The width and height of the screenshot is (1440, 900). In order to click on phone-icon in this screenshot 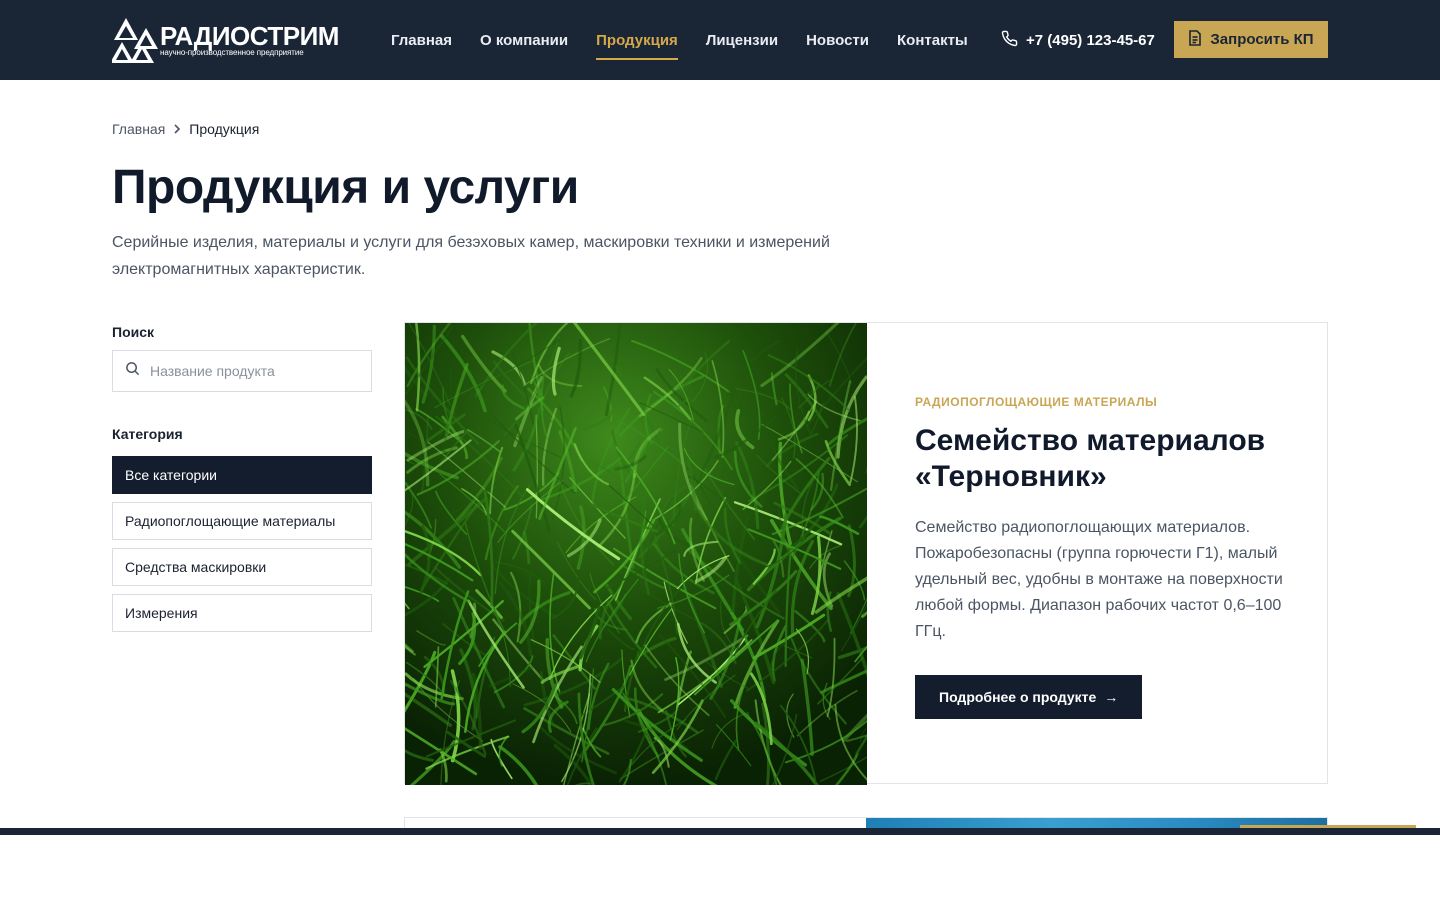, I will do `click(1013, 40)`.